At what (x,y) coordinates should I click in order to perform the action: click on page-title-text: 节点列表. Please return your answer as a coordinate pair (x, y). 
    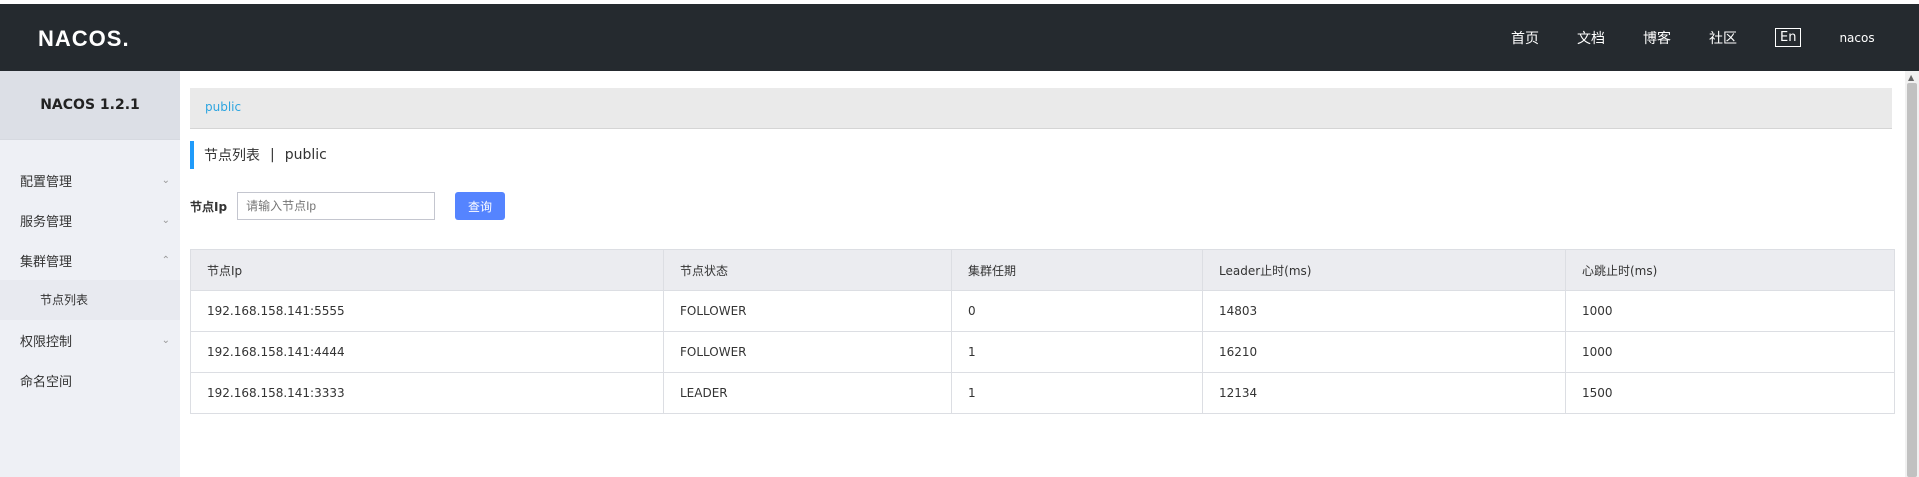
    Looking at the image, I should click on (232, 156).